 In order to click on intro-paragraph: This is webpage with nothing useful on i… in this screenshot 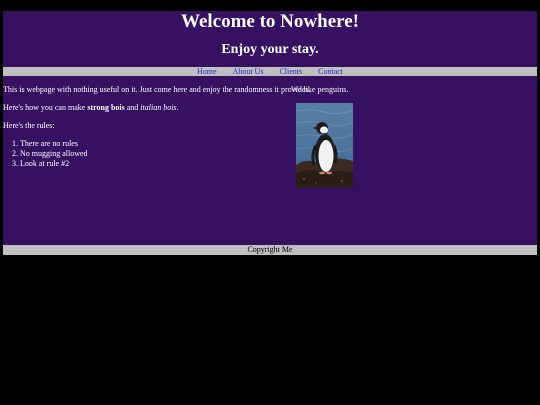, I will do `click(183, 90)`.